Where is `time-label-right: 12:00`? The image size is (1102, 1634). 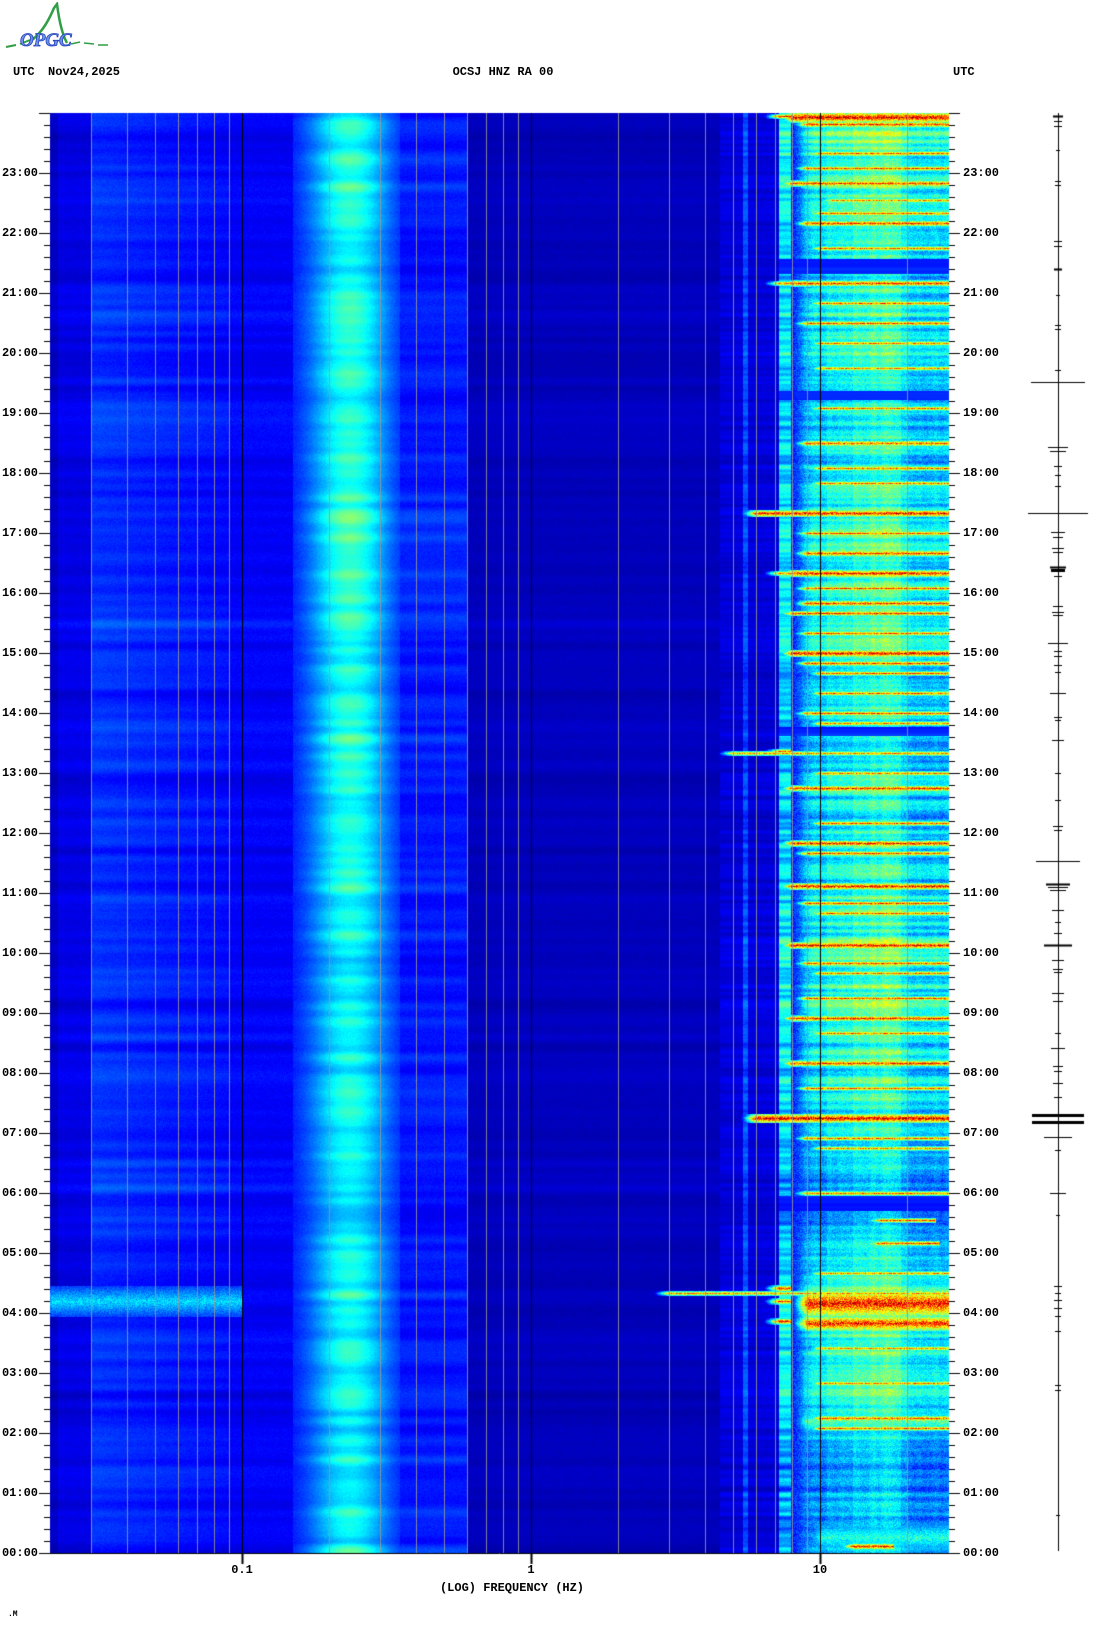 time-label-right: 12:00 is located at coordinates (981, 833).